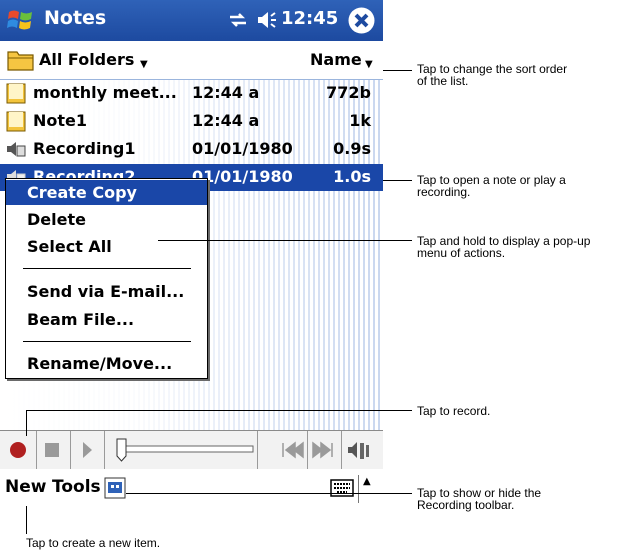 The width and height of the screenshot is (628, 552). What do you see at coordinates (106, 192) in the screenshot?
I see `menu-item-create-copy: Create Copy` at bounding box center [106, 192].